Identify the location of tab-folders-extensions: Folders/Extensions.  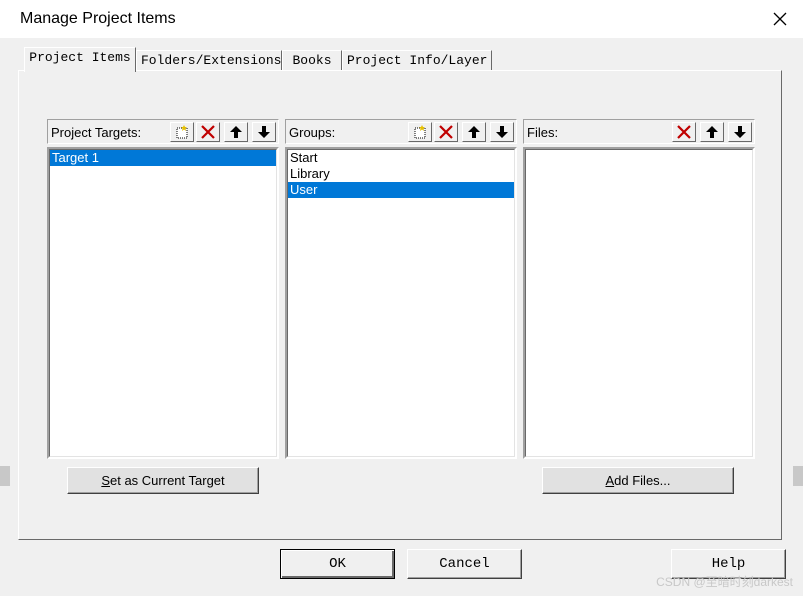
(209, 60).